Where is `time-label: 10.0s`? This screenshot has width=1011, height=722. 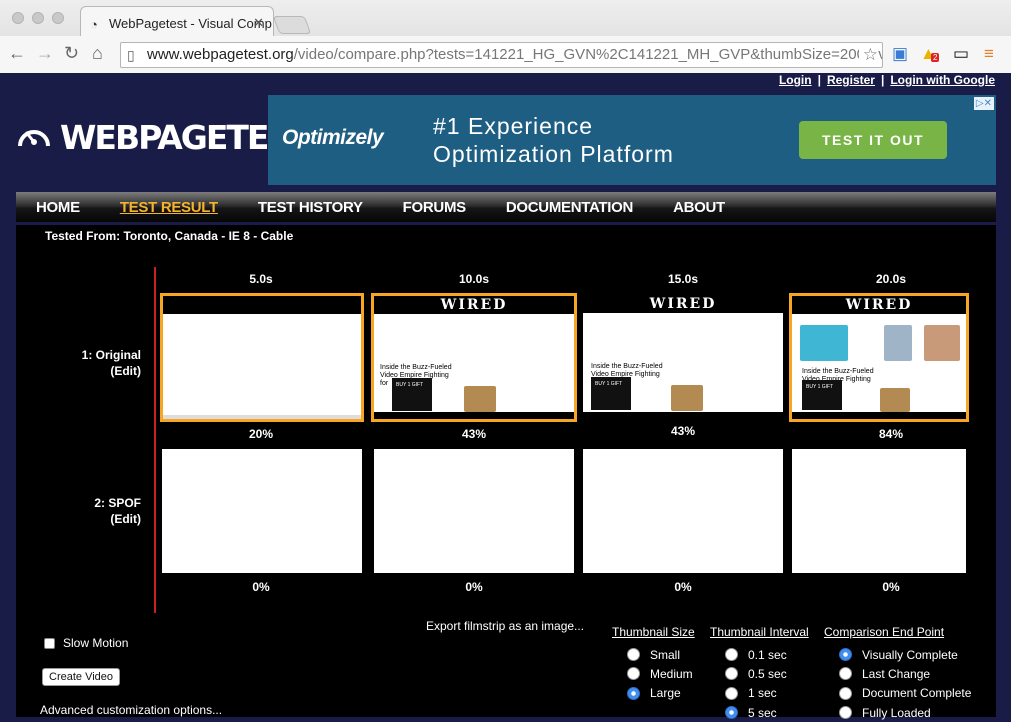
time-label: 10.0s is located at coordinates (474, 279).